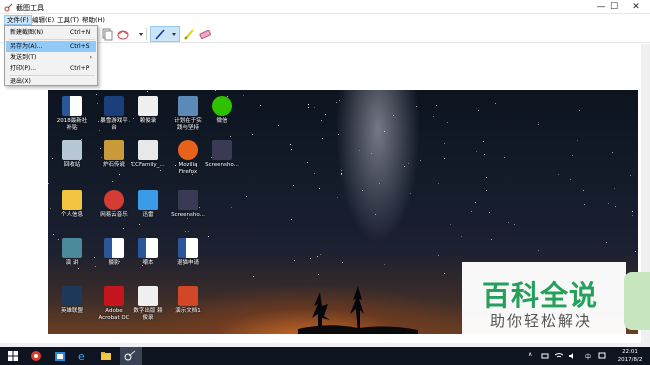  I want to click on desktop-icon-label: 微信, so click(222, 121).